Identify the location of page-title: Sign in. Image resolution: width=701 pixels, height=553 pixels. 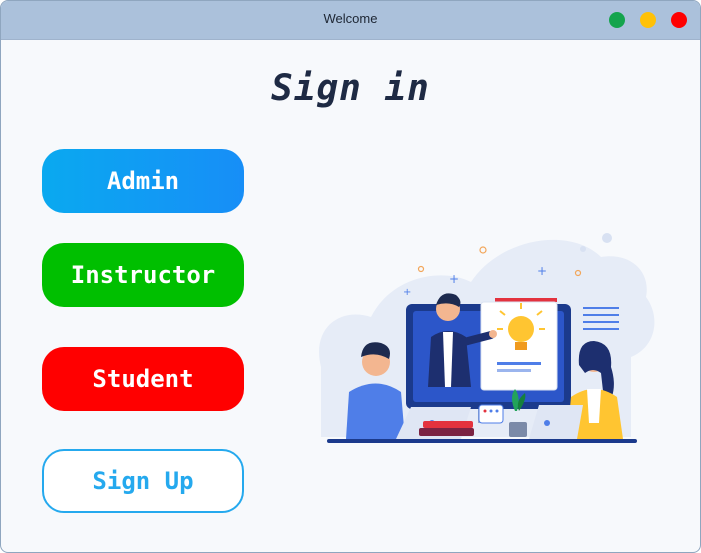
(350, 88).